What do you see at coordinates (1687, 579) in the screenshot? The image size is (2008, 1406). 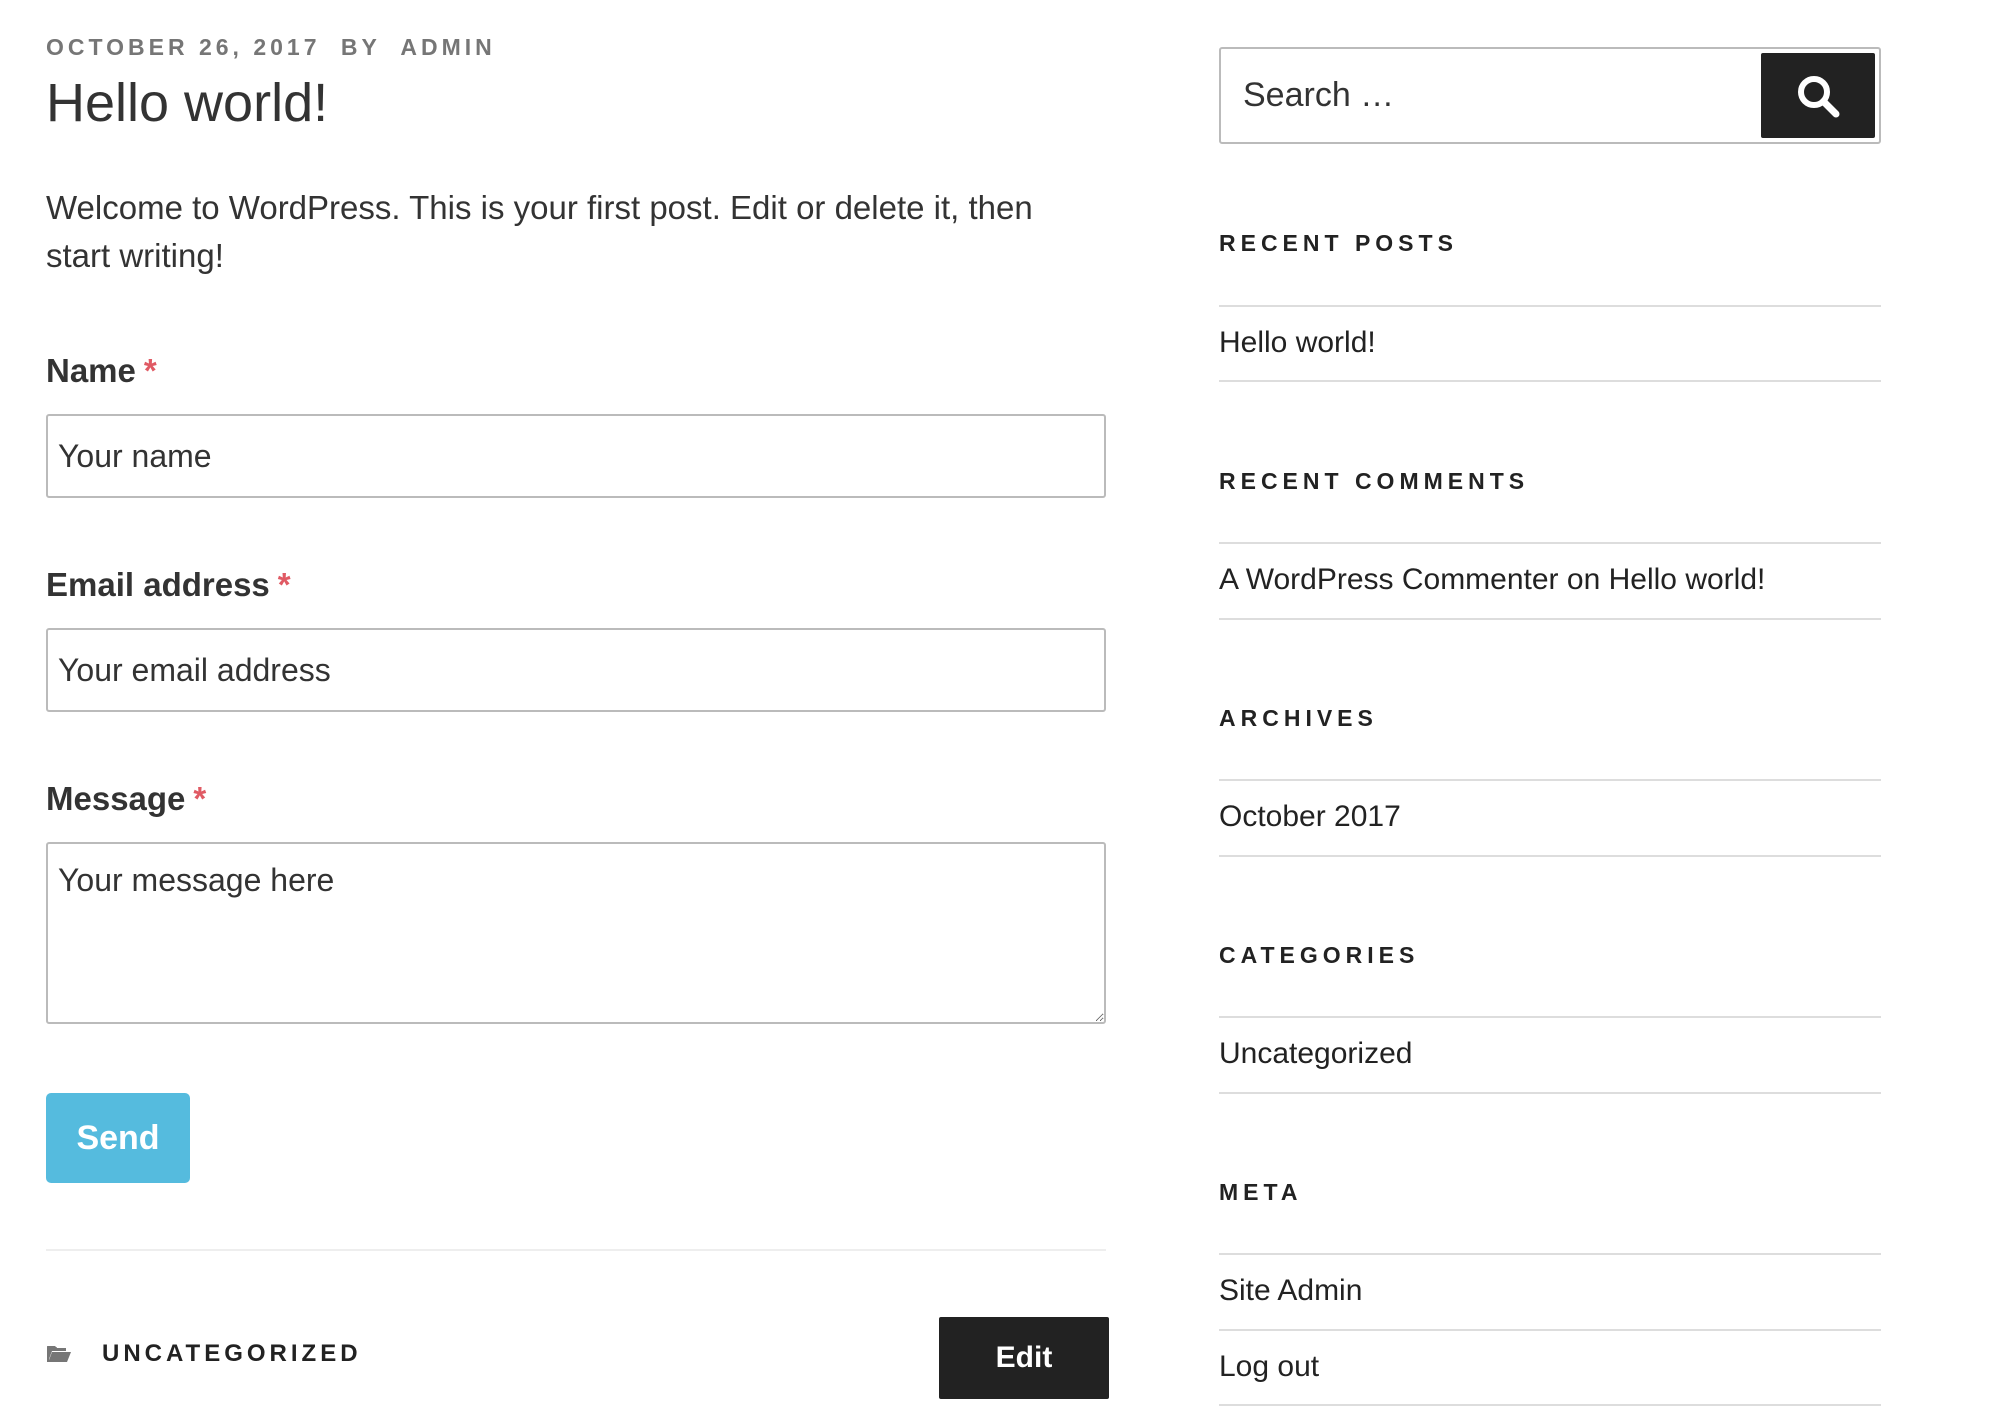 I see `comment-post-link: Hello world!` at bounding box center [1687, 579].